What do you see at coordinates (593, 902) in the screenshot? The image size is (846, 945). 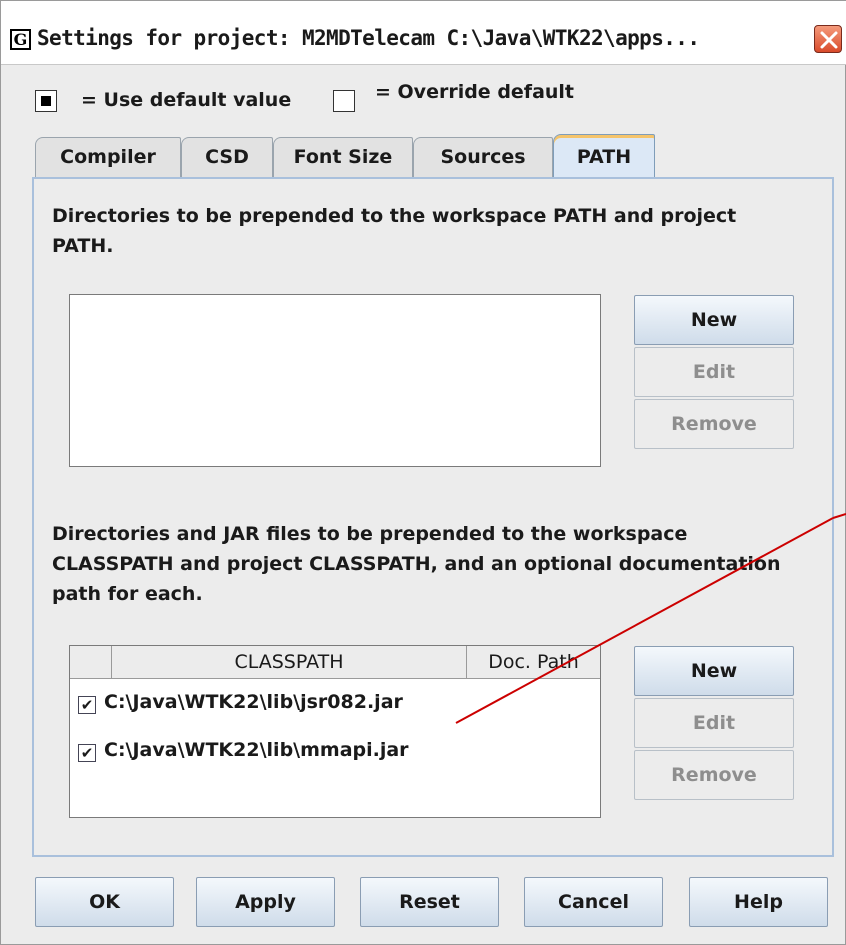 I see `cancel-button: Cancel` at bounding box center [593, 902].